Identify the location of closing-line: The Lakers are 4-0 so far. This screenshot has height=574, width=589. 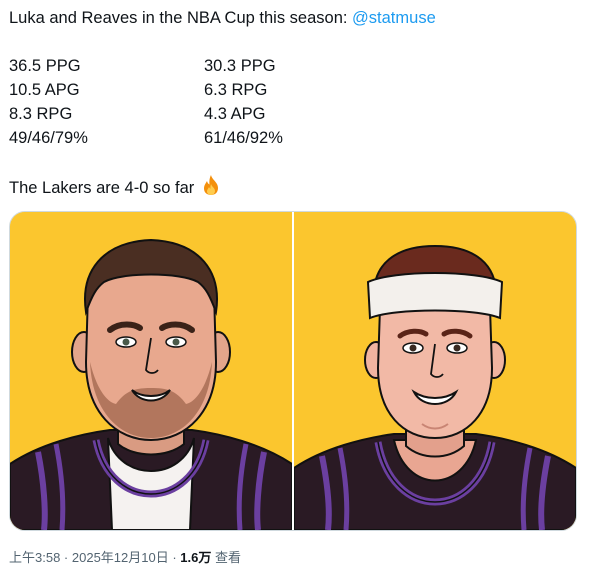
(115, 188).